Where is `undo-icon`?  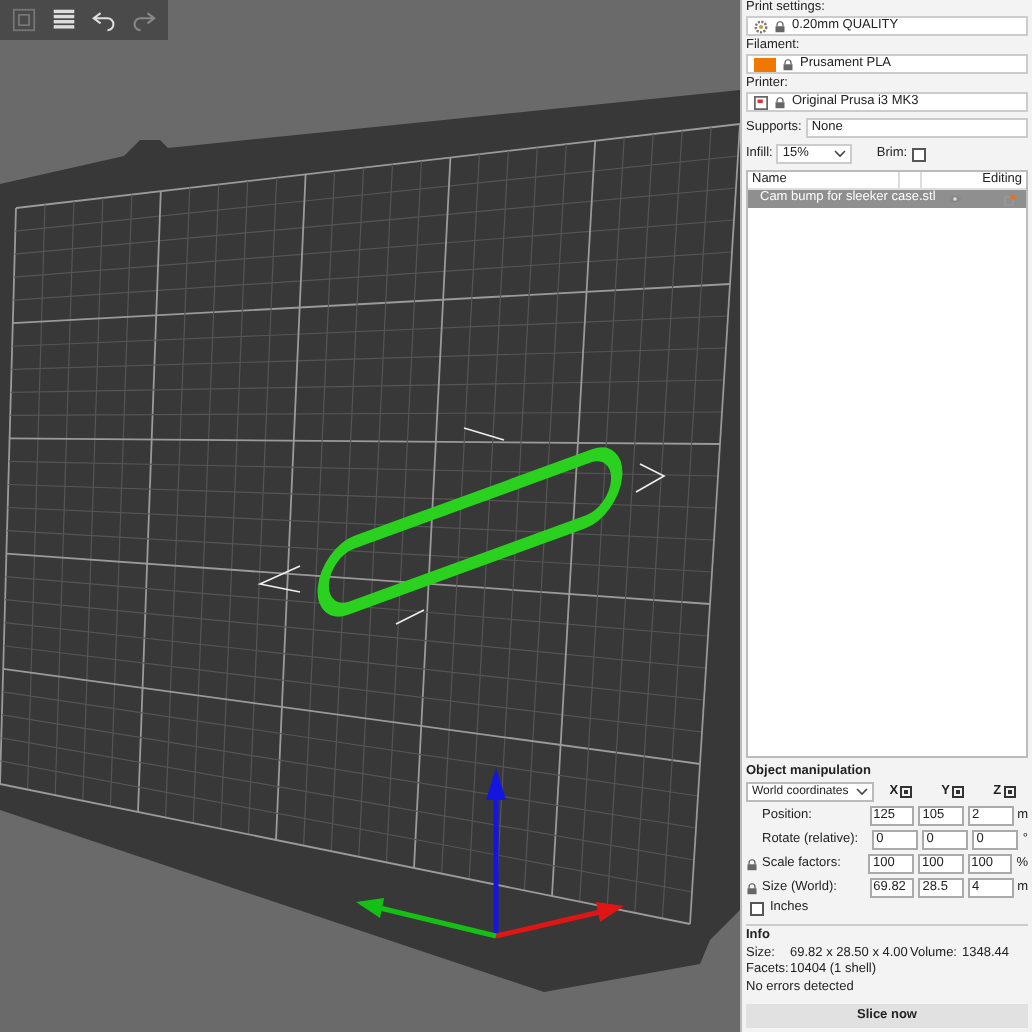 undo-icon is located at coordinates (104, 20).